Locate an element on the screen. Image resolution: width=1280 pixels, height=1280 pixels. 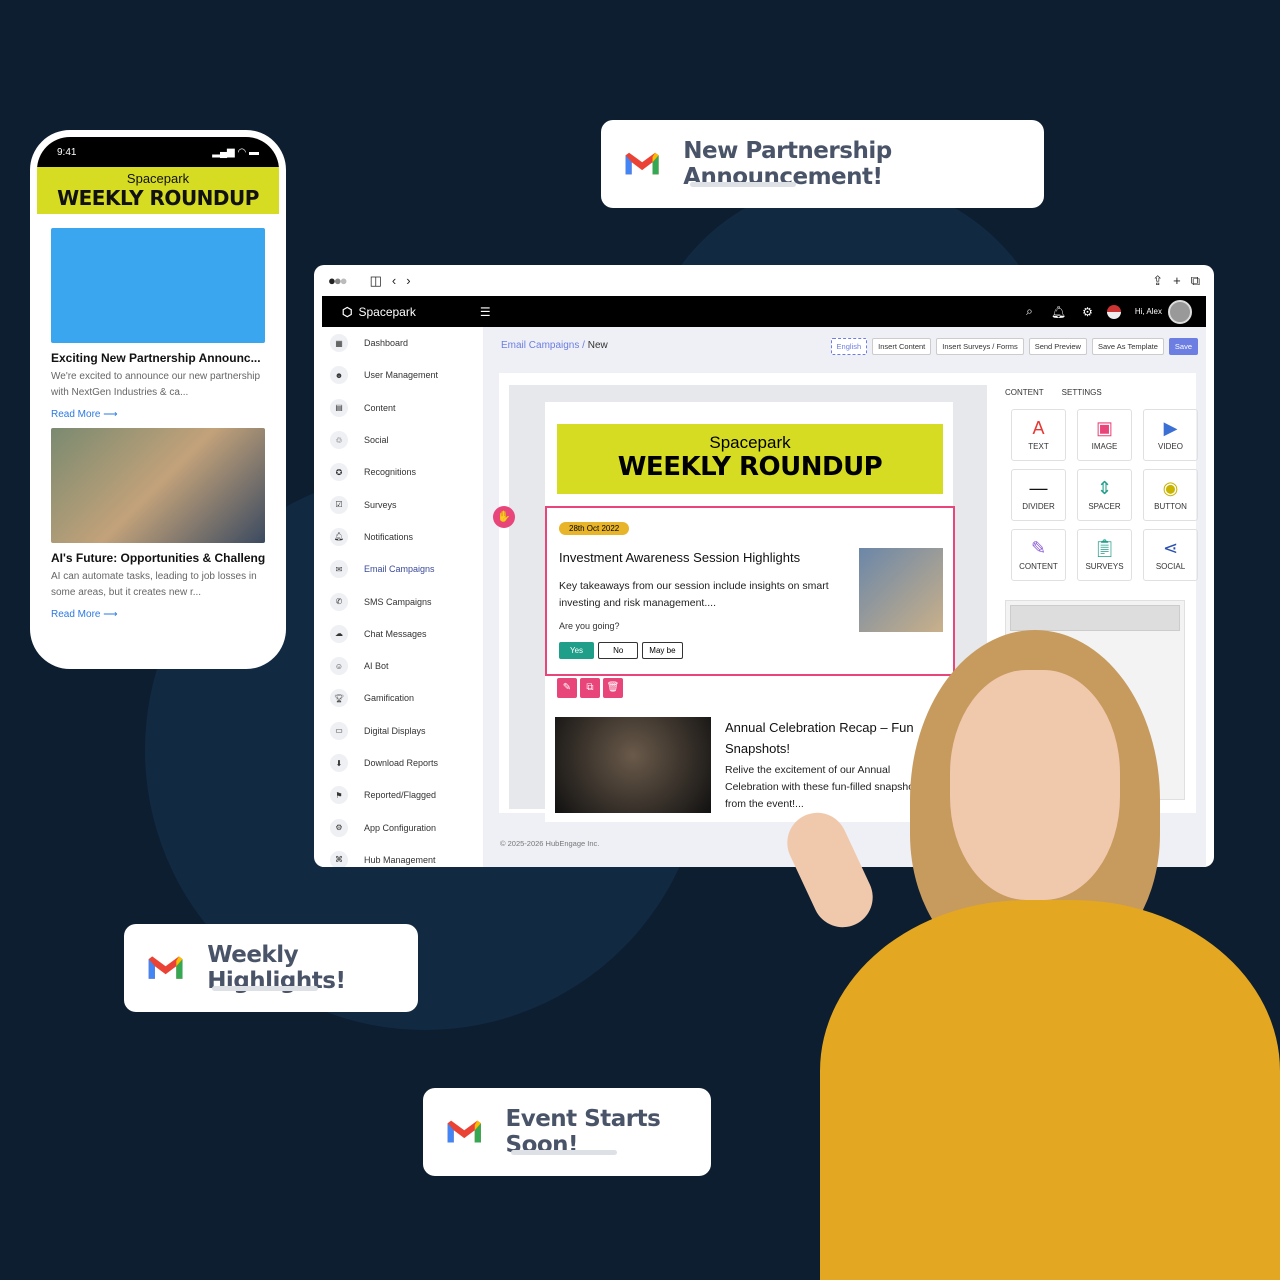
copy-icon: ⧉ is located at coordinates (590, 688).